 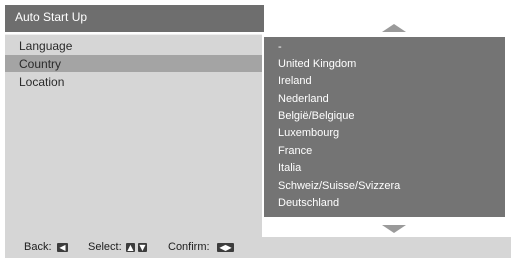 I want to click on up-arrow-icon: ▲, so click(x=130, y=247).